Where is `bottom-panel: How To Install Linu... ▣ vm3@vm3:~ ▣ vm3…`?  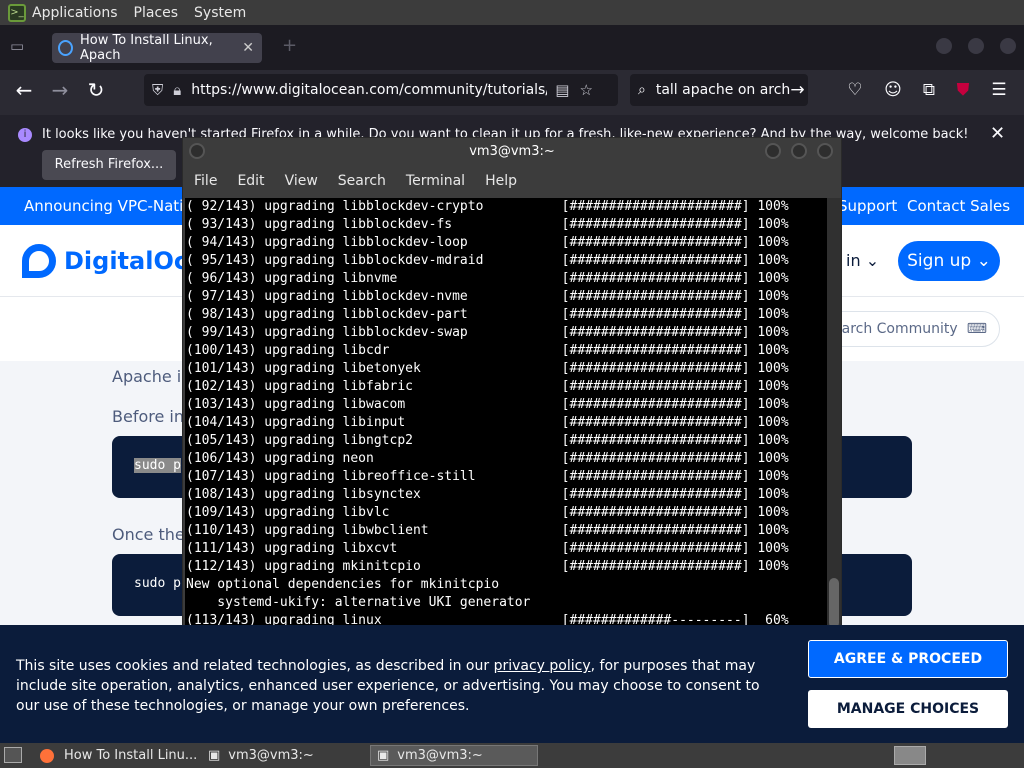 bottom-panel: How To Install Linu... ▣ vm3@vm3:~ ▣ vm3… is located at coordinates (512, 755).